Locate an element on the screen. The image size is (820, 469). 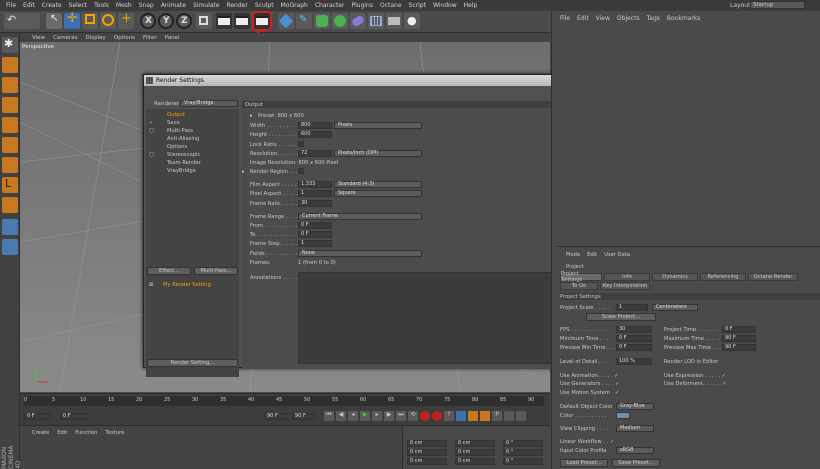
mat-menu-edit: Edit is located at coordinates (62, 433).